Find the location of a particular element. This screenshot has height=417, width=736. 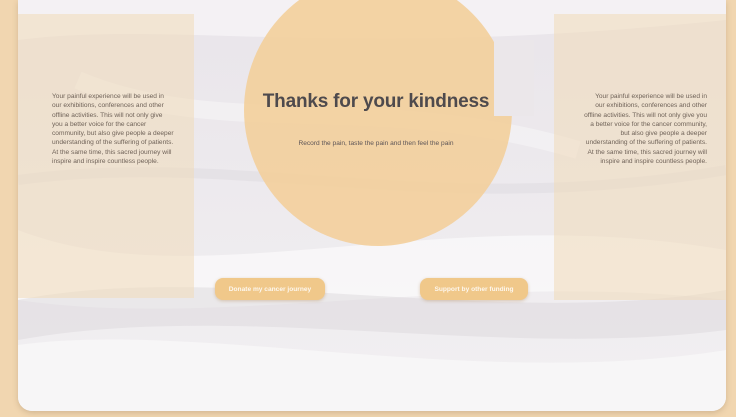

page-title: Thanks for your kindness is located at coordinates (376, 101).